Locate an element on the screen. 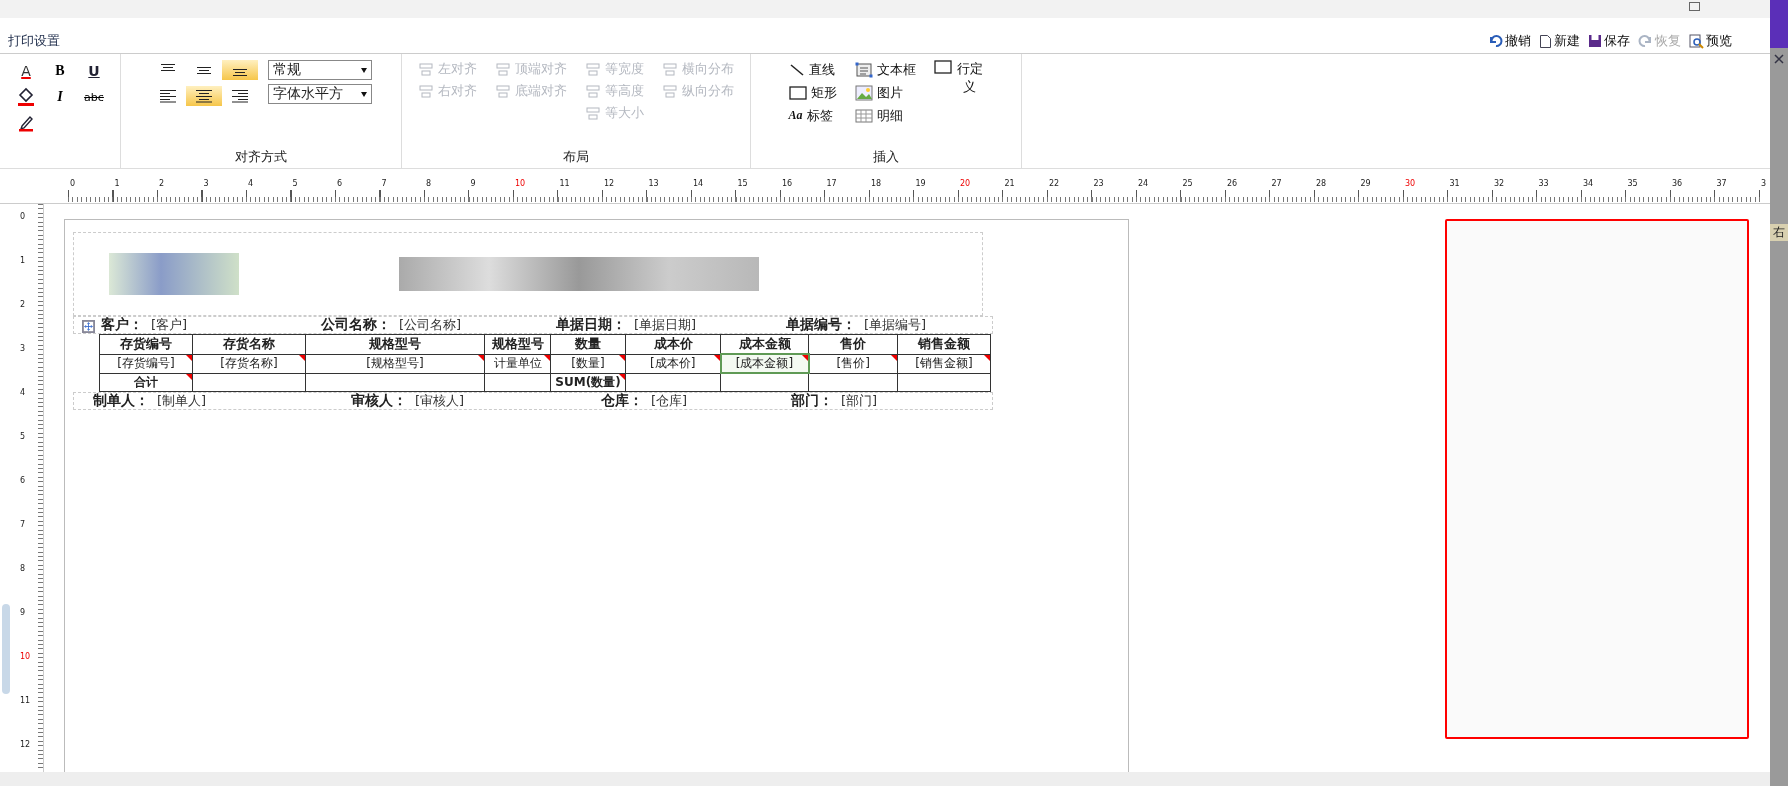  line-icon is located at coordinates (796, 69).